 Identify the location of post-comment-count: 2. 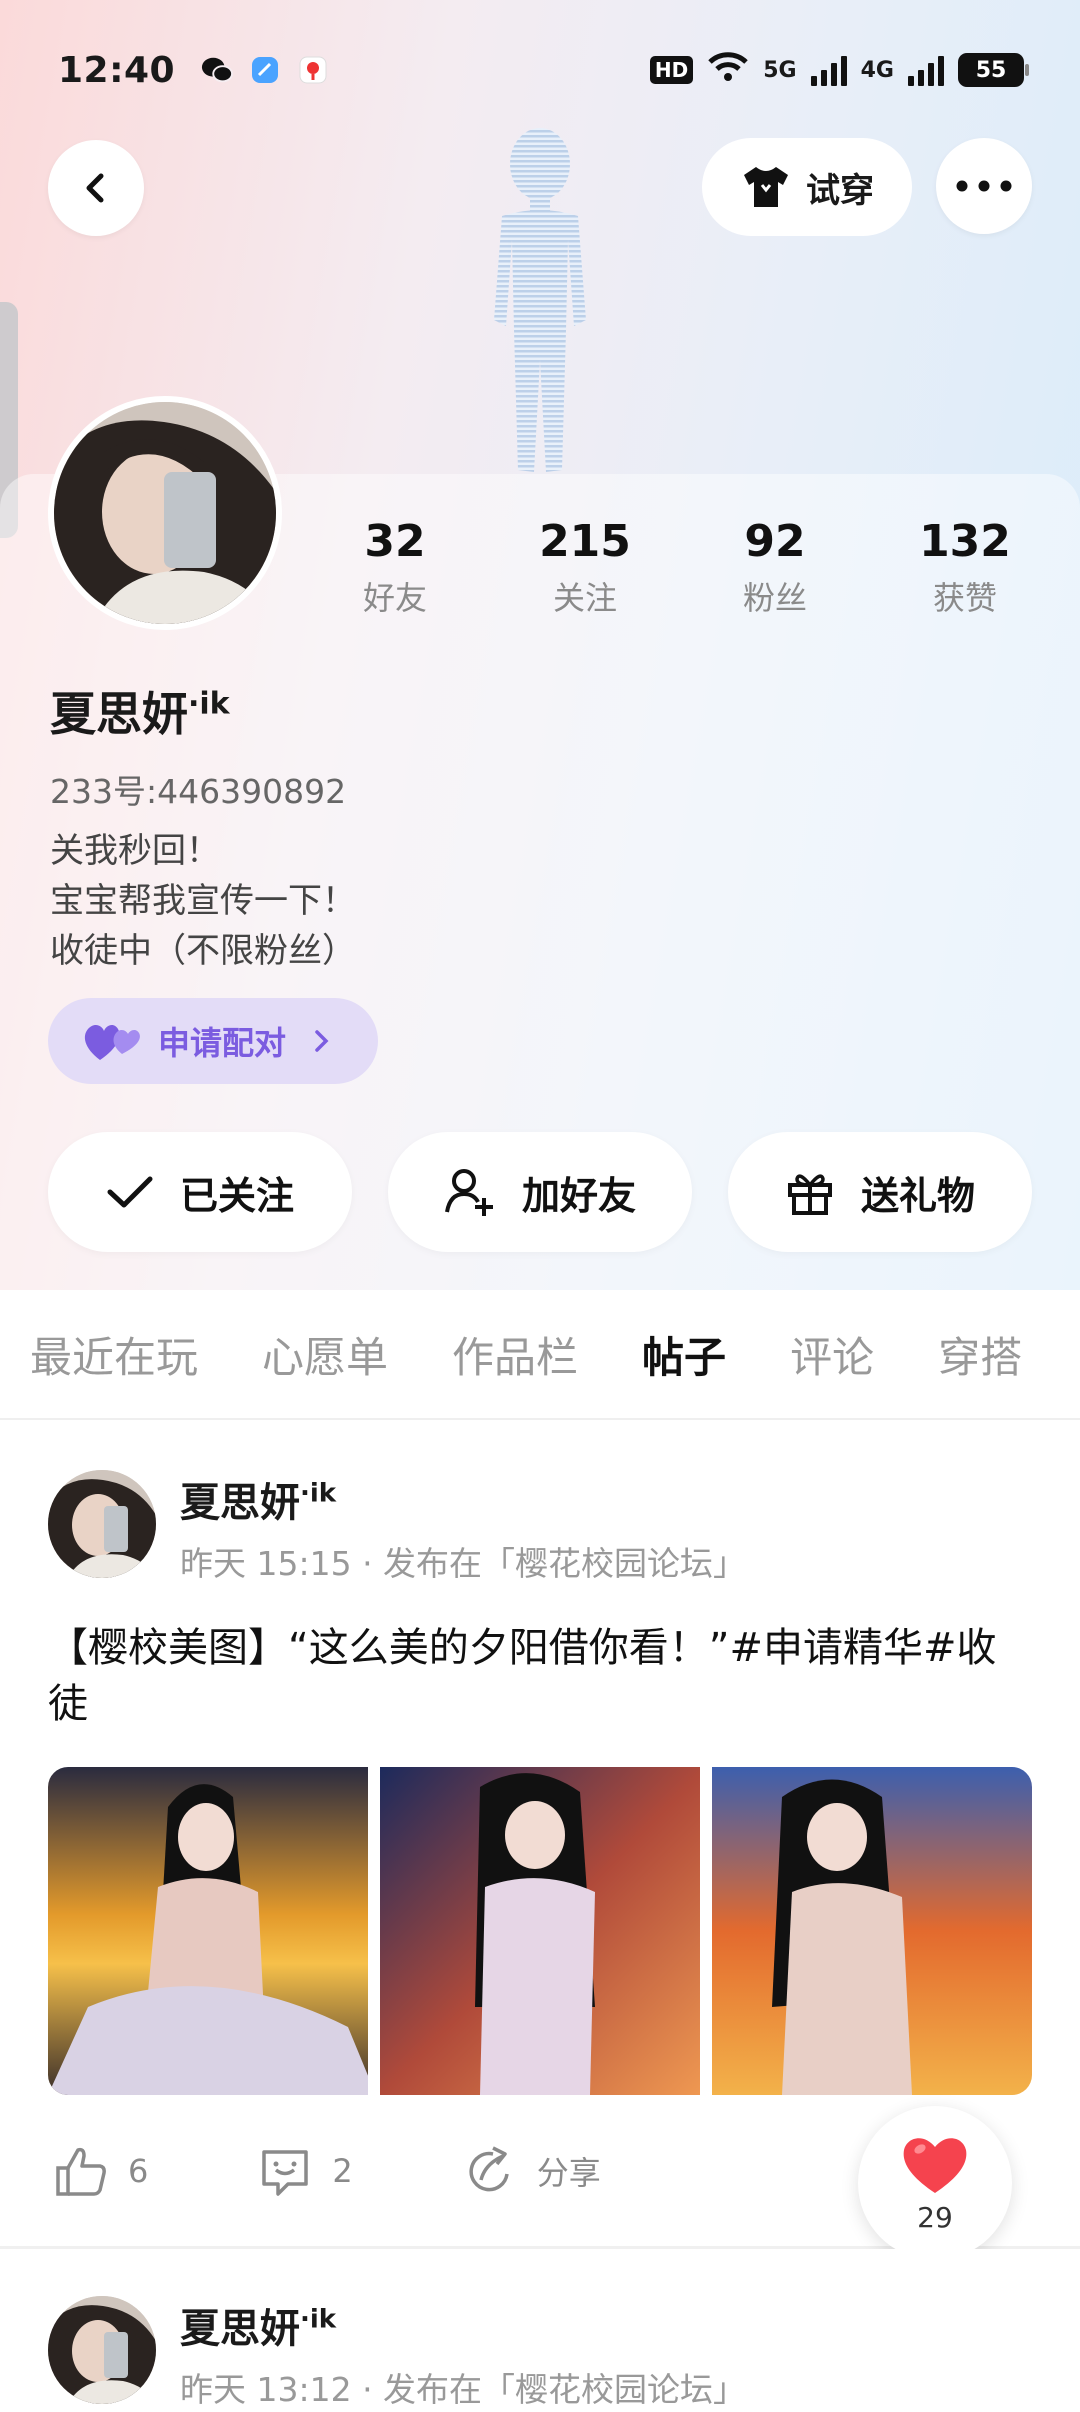
(342, 2171).